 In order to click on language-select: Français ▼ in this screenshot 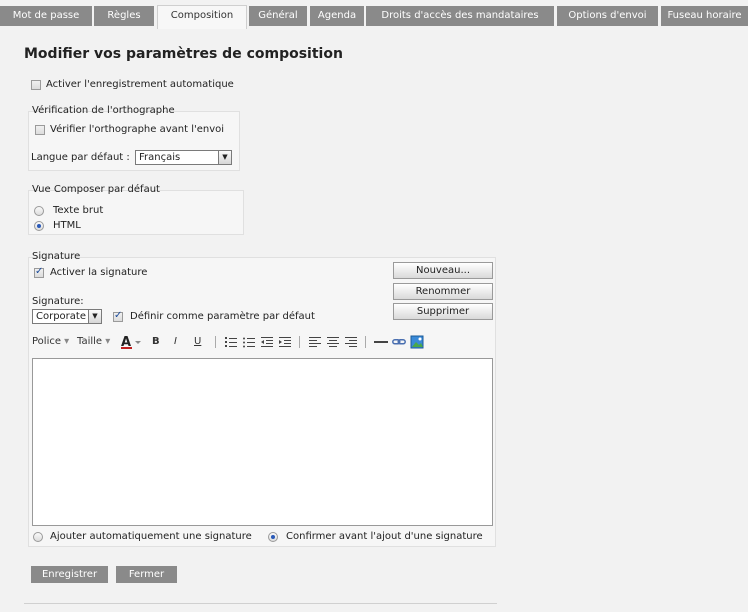, I will do `click(183, 157)`.